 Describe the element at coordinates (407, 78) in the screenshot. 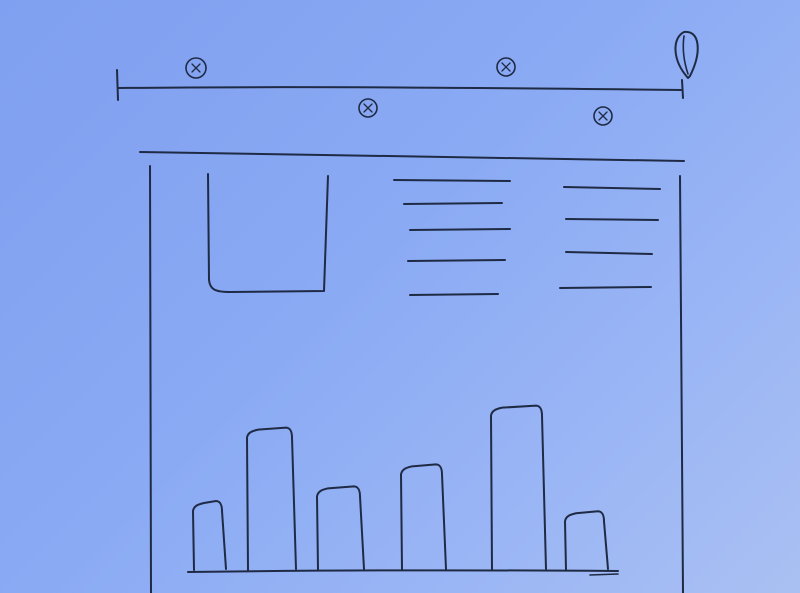

I see `timeline` at that location.